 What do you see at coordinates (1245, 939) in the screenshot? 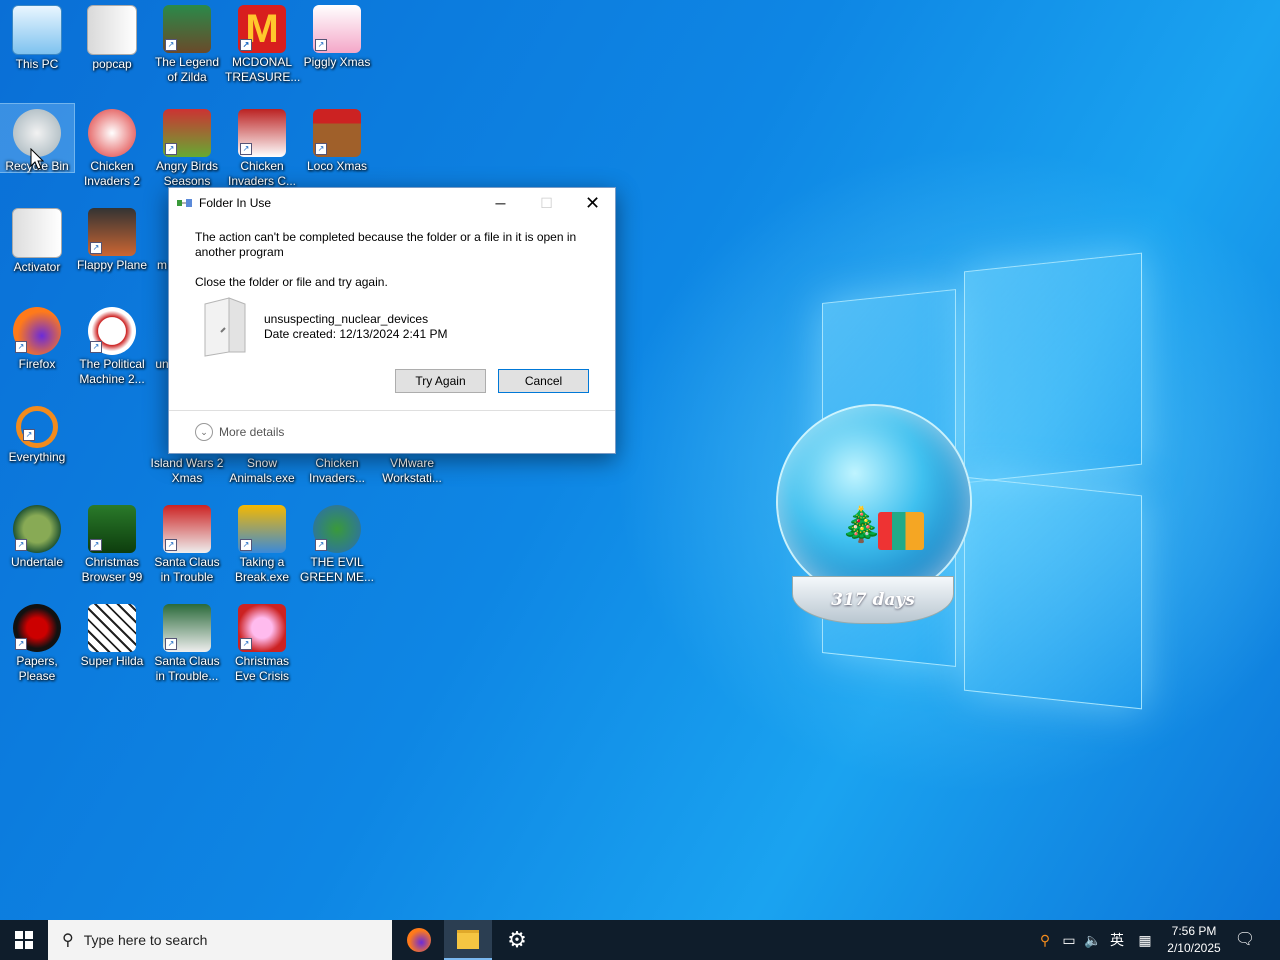
I see `notification-icon: 🗨` at bounding box center [1245, 939].